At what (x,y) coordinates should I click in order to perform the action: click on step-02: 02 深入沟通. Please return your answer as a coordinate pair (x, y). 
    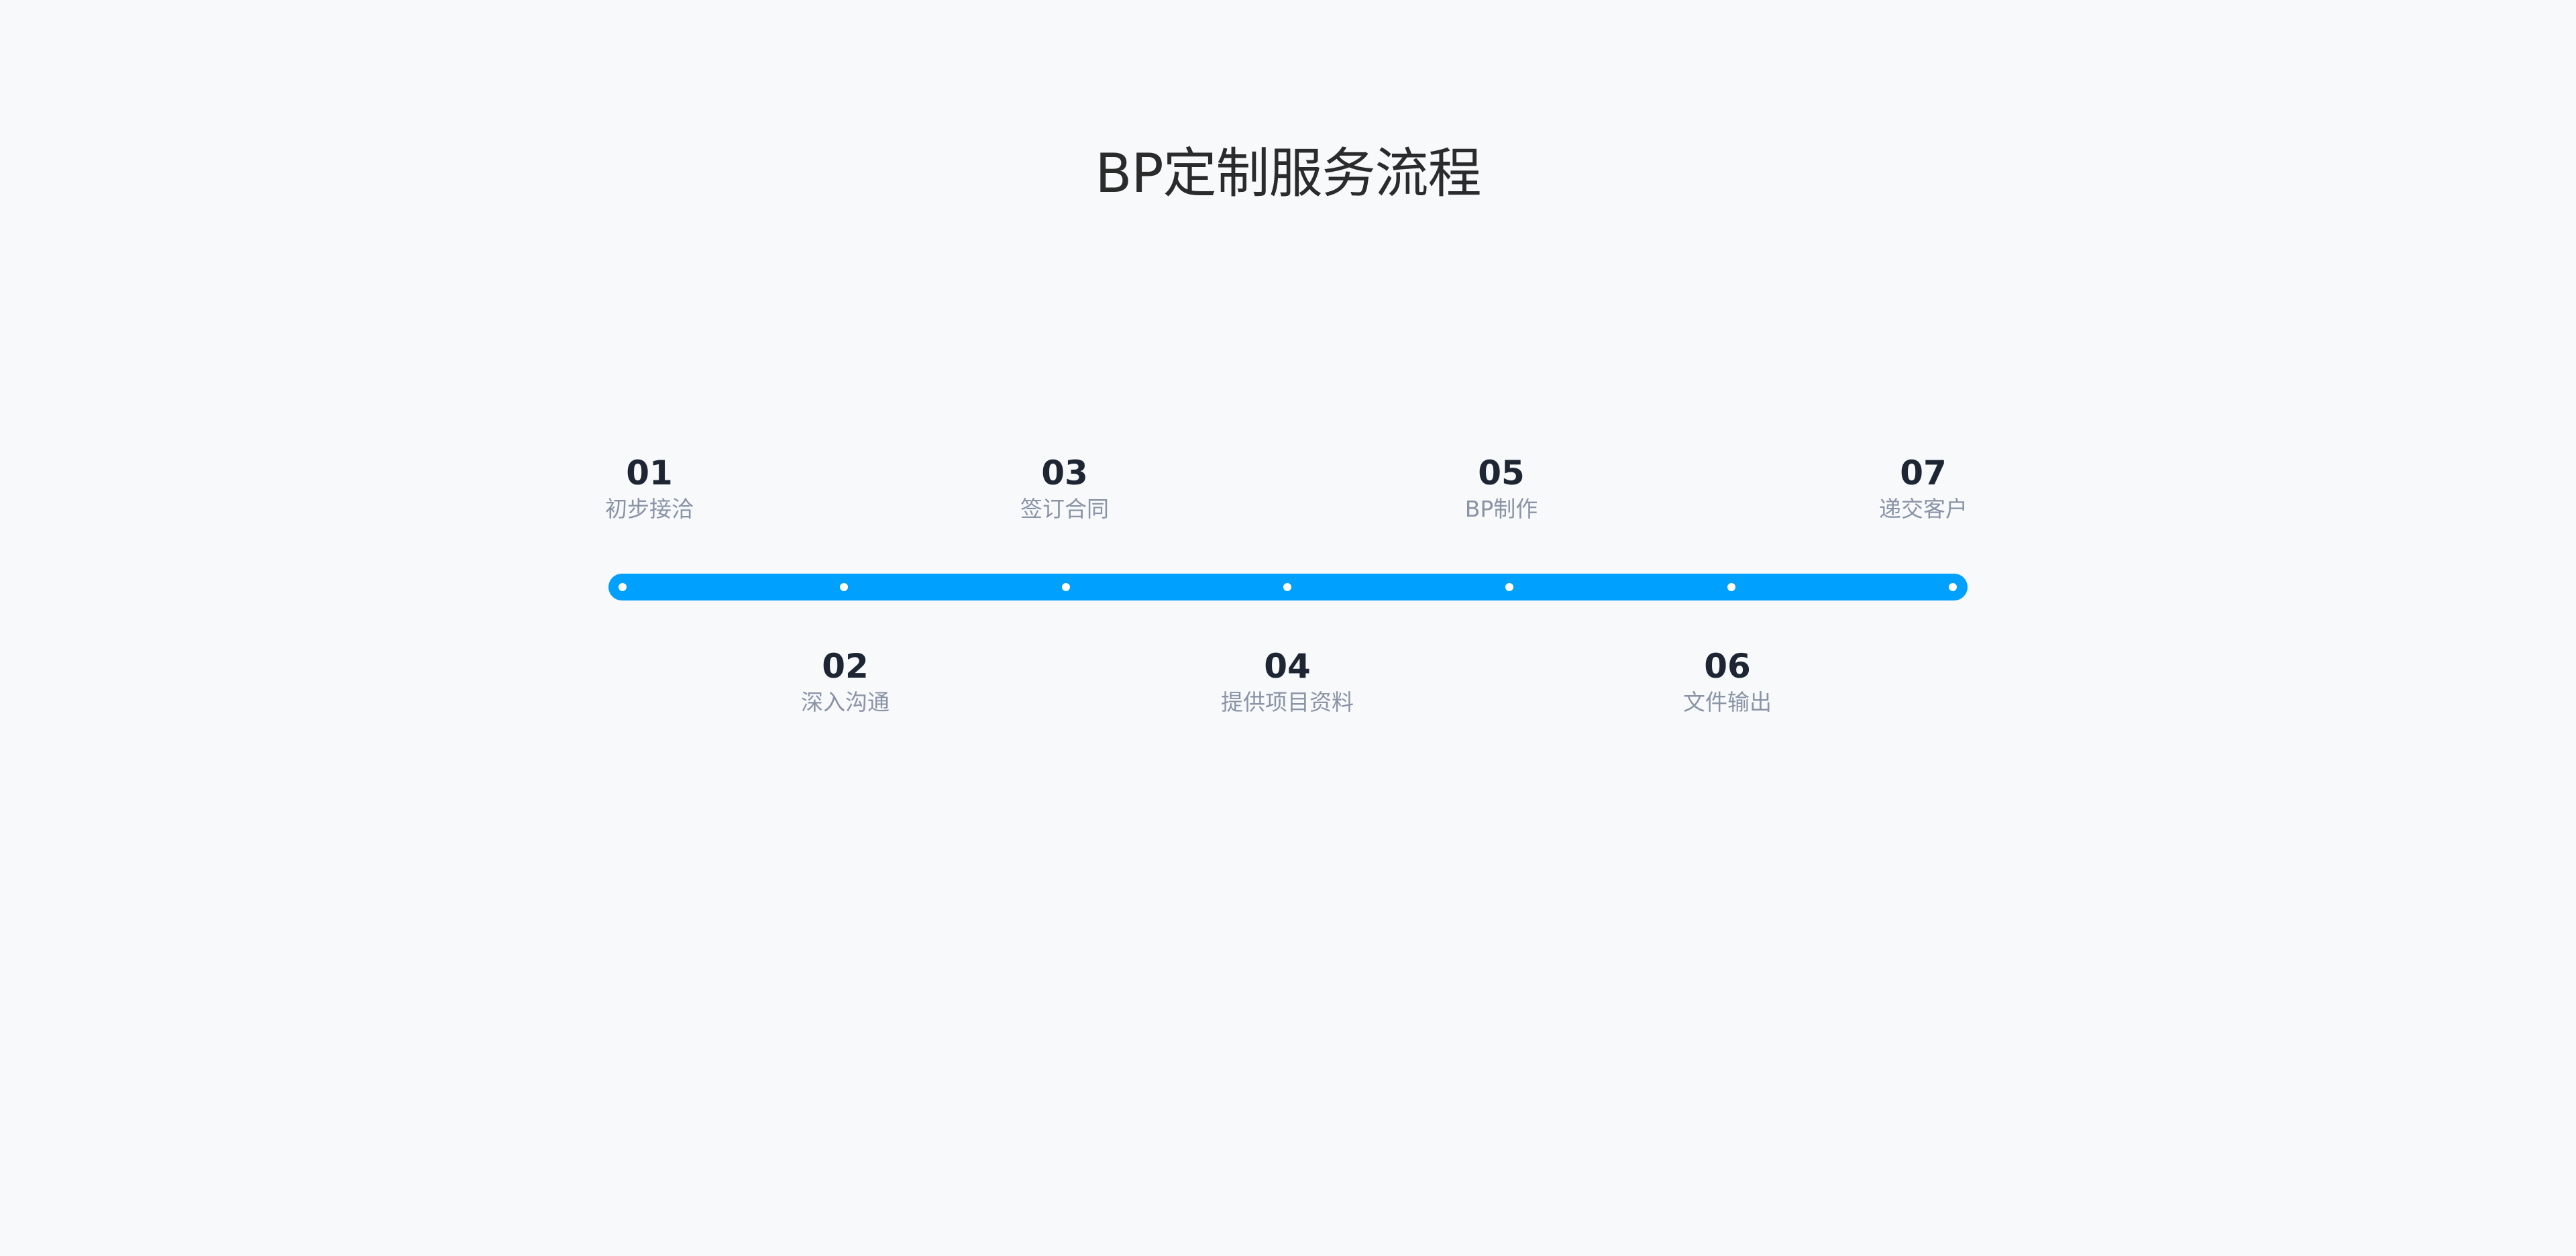
    Looking at the image, I should click on (845, 681).